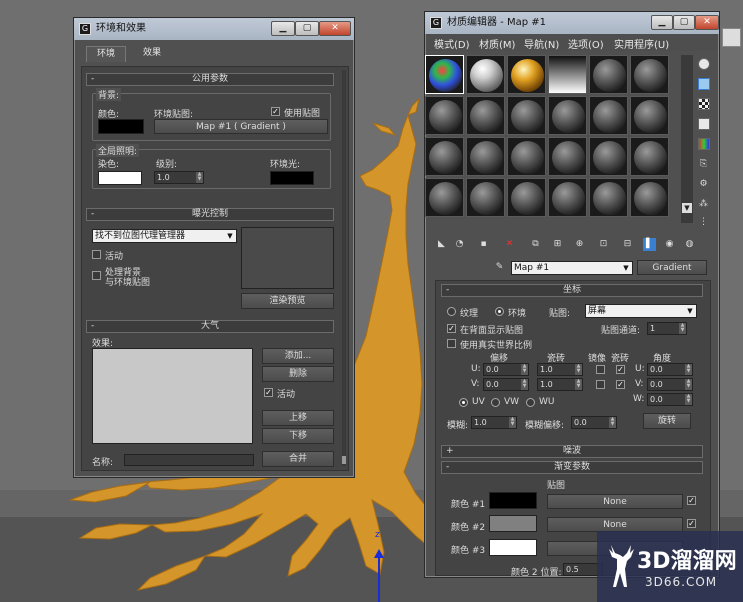 The height and width of the screenshot is (602, 743). Describe the element at coordinates (96, 275) in the screenshot. I see `process-bg-checkbox` at that location.